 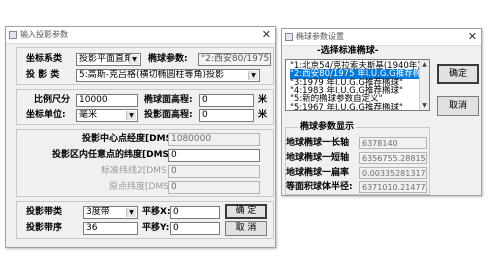 I want to click on zone-type-value: 3度带, so click(x=98, y=212).